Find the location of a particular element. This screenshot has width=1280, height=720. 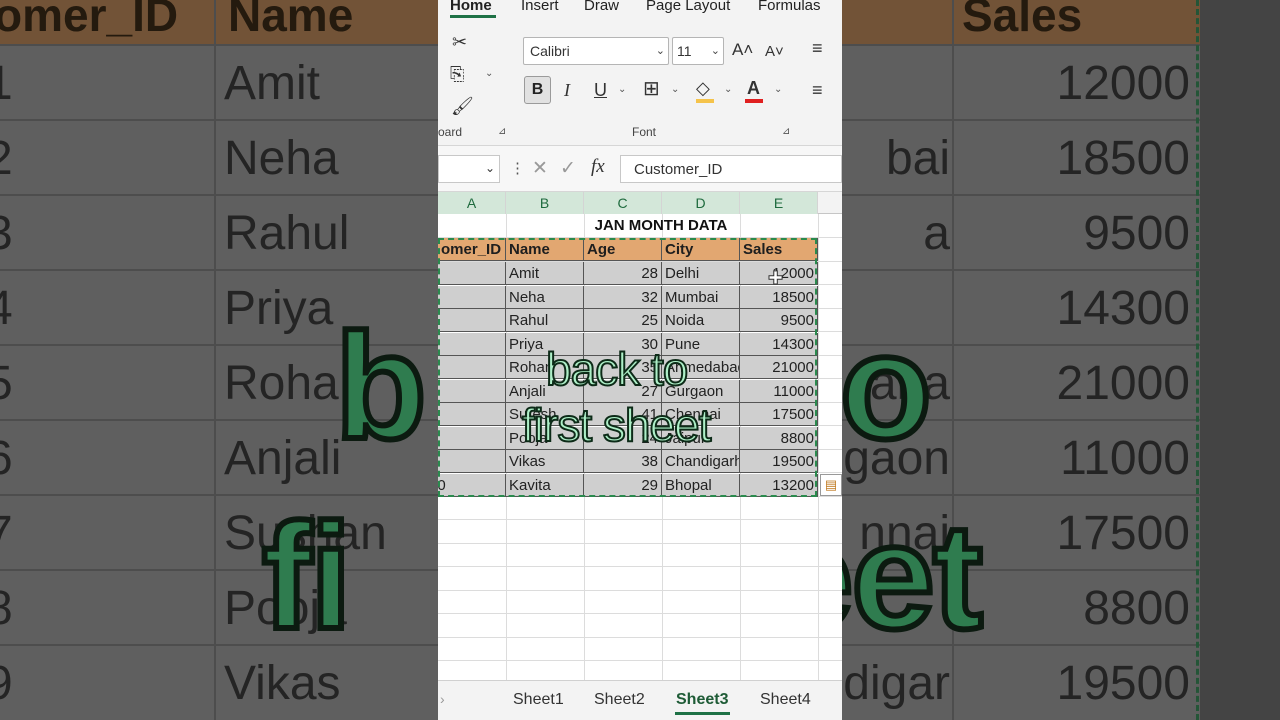

column-header-c: C is located at coordinates (623, 203).